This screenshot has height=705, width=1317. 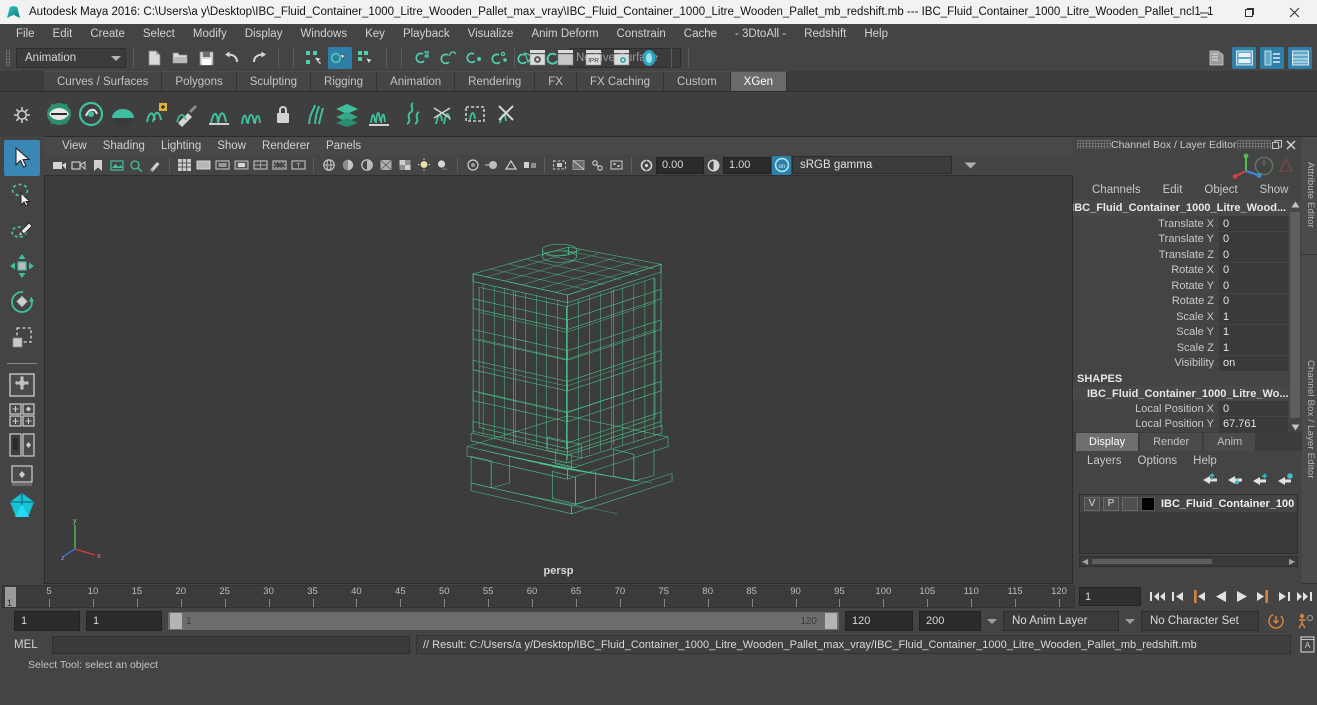 What do you see at coordinates (1173, 190) in the screenshot?
I see `channelbox-menu-edit: Edit` at bounding box center [1173, 190].